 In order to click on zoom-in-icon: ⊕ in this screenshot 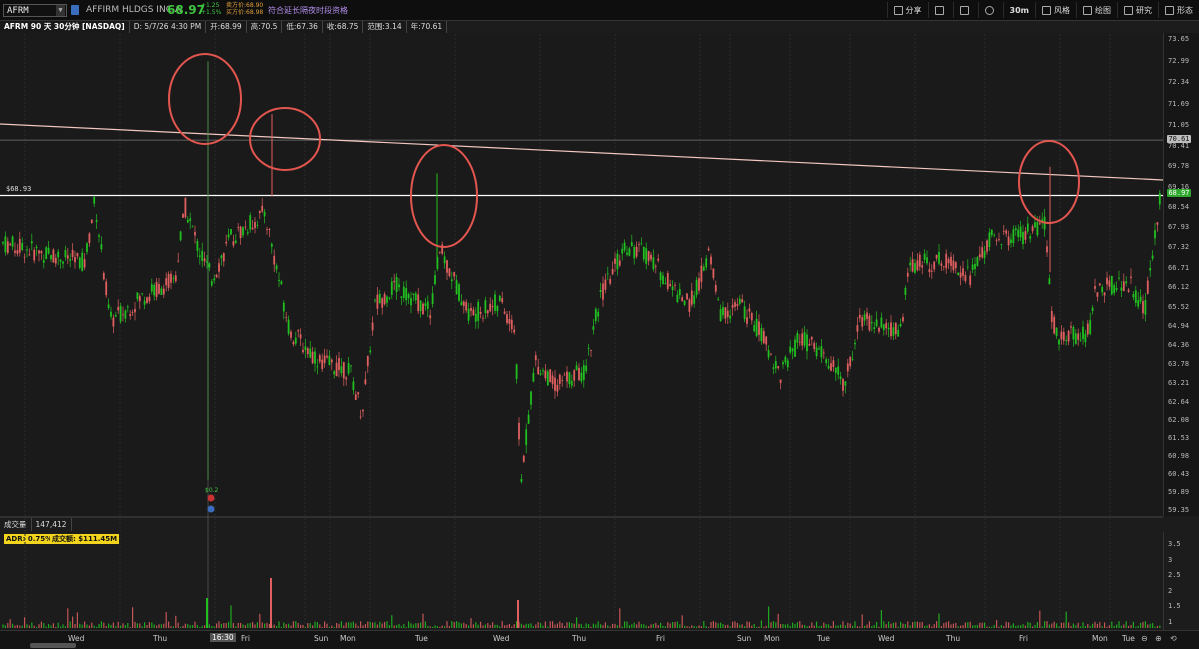, I will do `click(1158, 638)`.